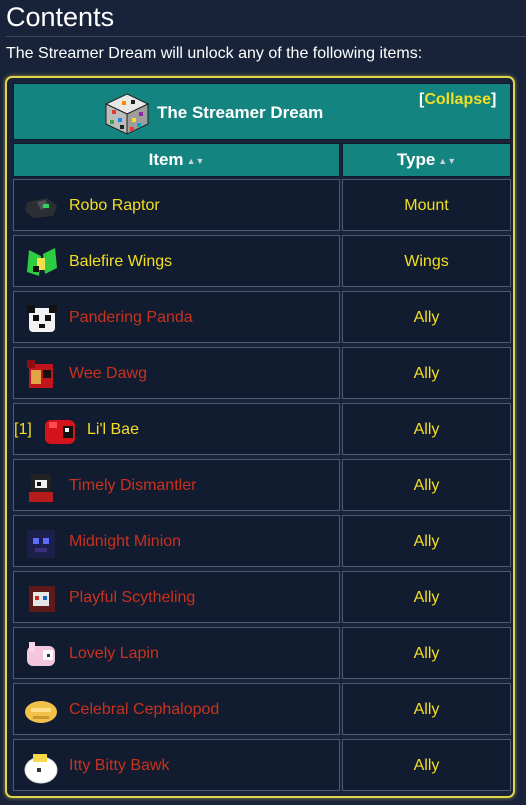 The width and height of the screenshot is (526, 805). Describe the element at coordinates (114, 654) in the screenshot. I see `item-link: Lovely Lapin` at that location.